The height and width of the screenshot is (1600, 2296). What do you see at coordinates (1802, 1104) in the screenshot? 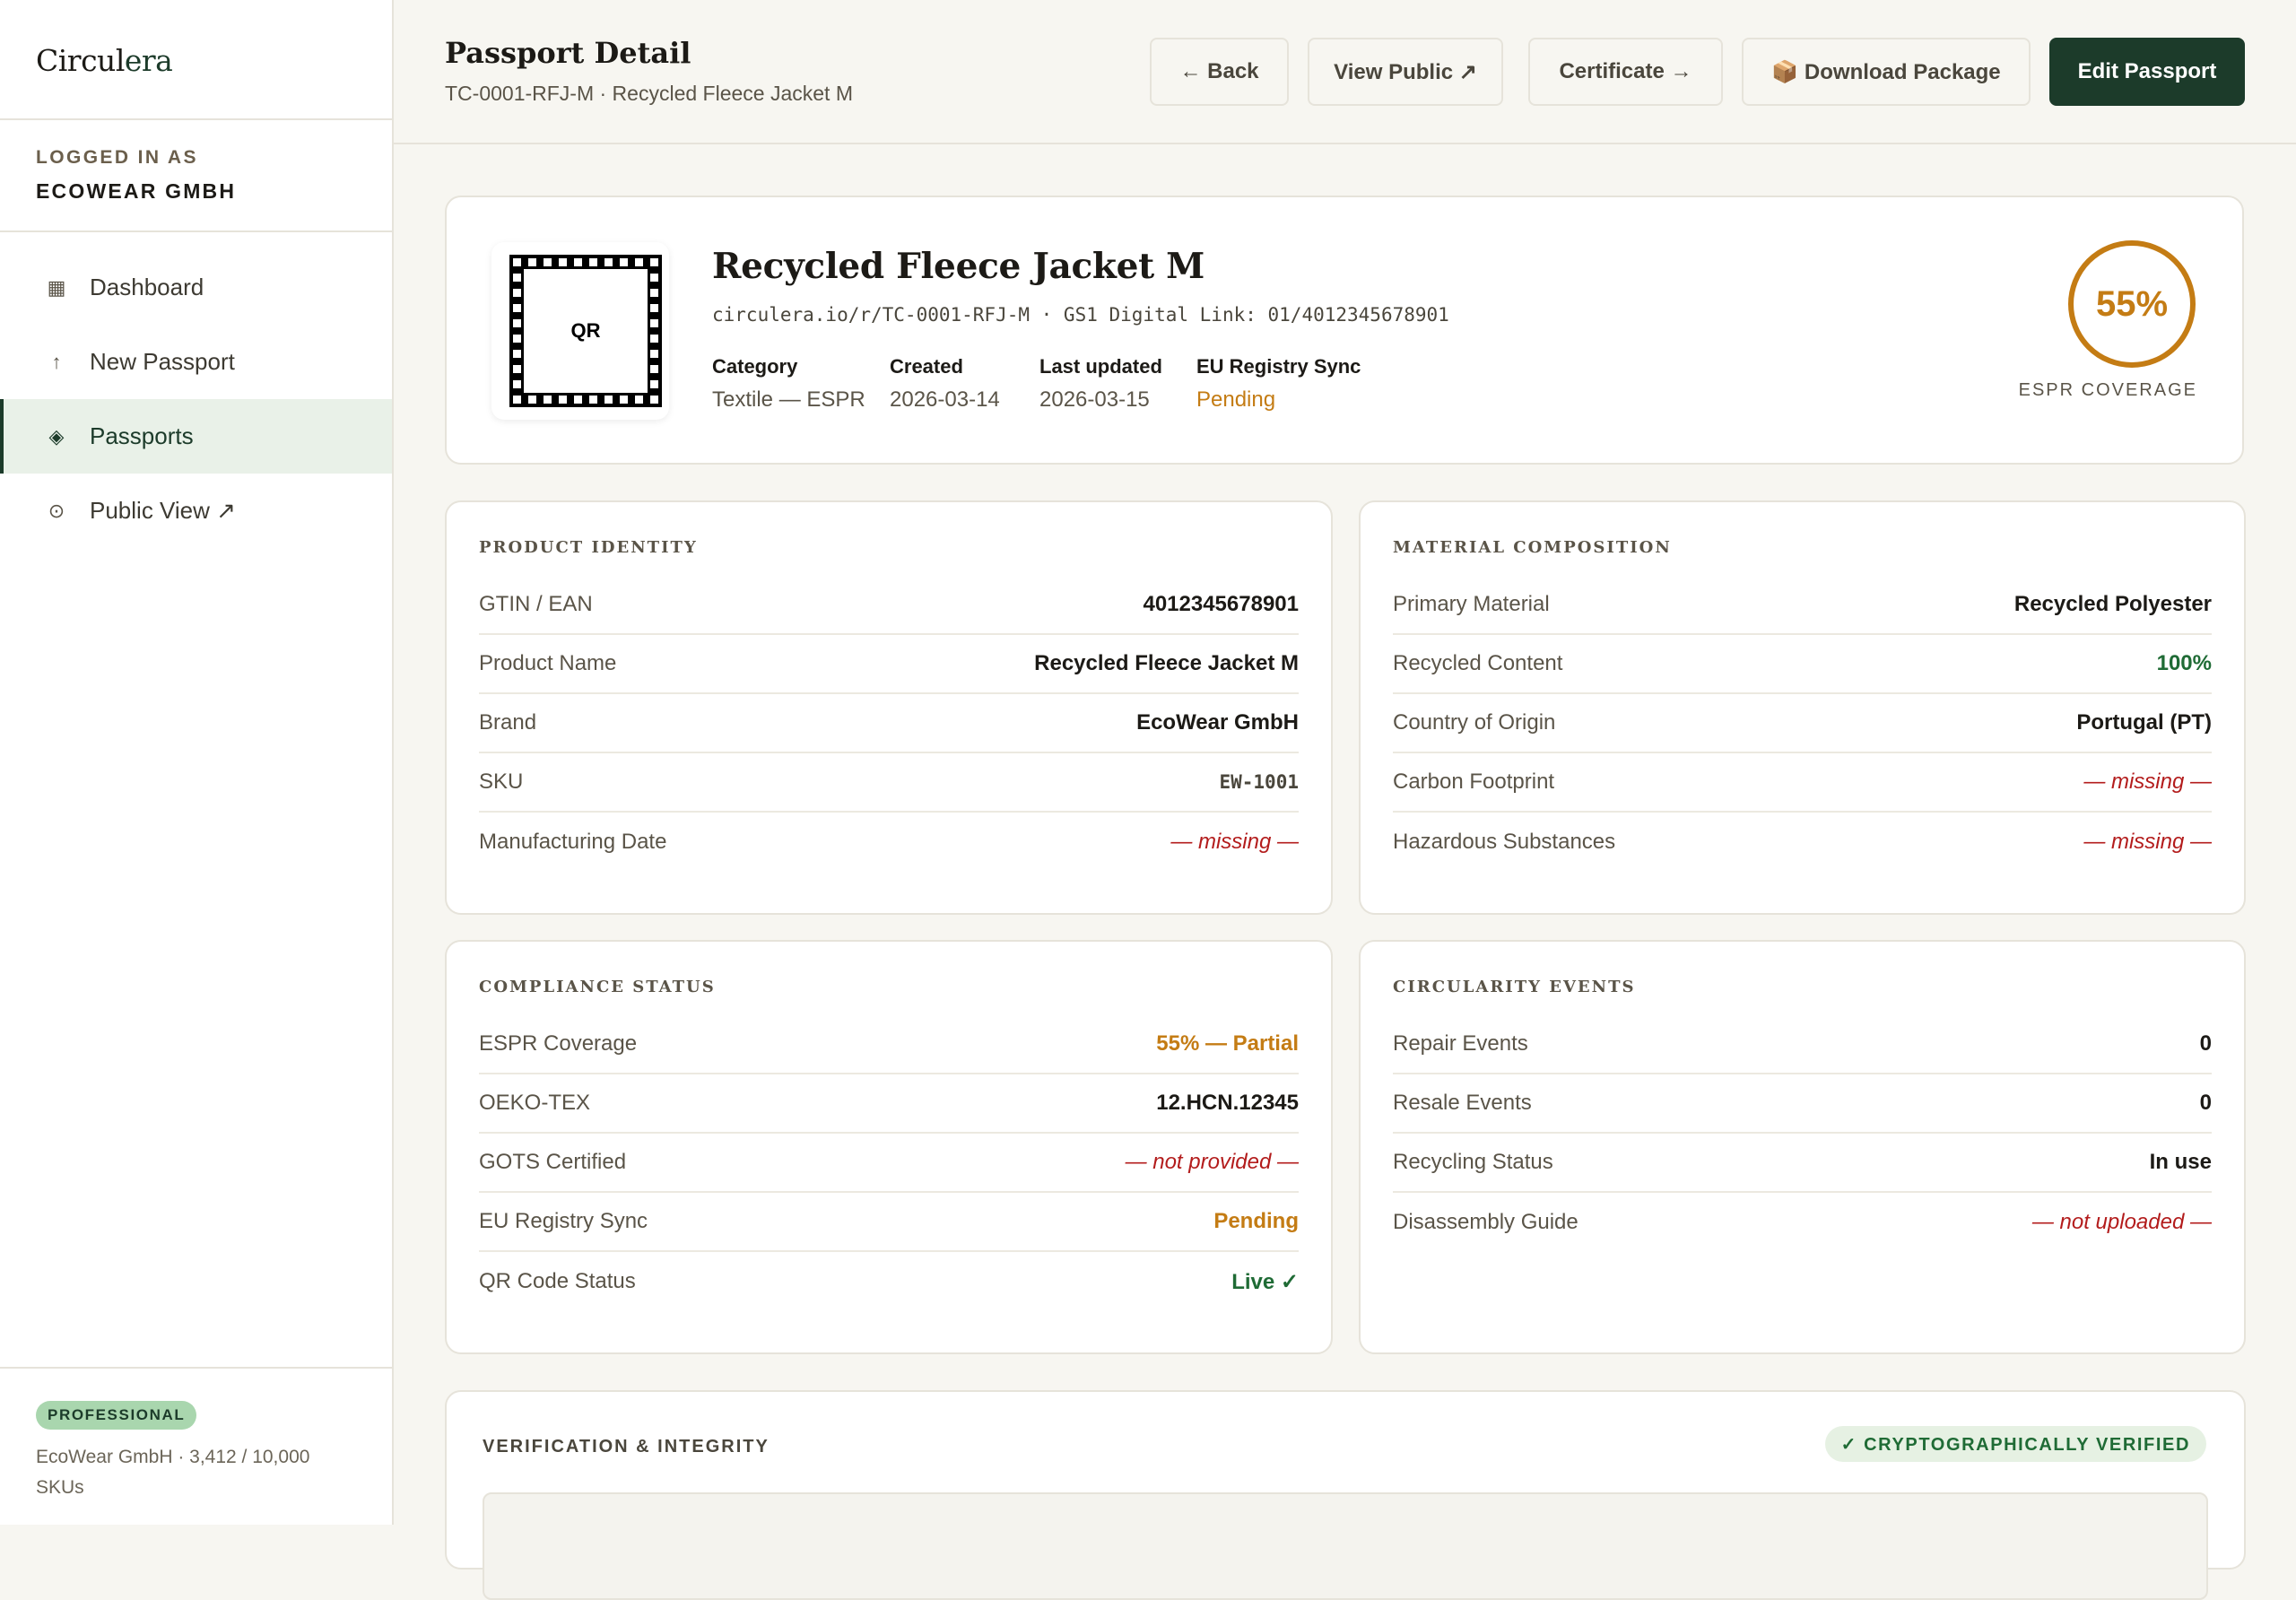
I see `table-row: Resale Events 0` at bounding box center [1802, 1104].